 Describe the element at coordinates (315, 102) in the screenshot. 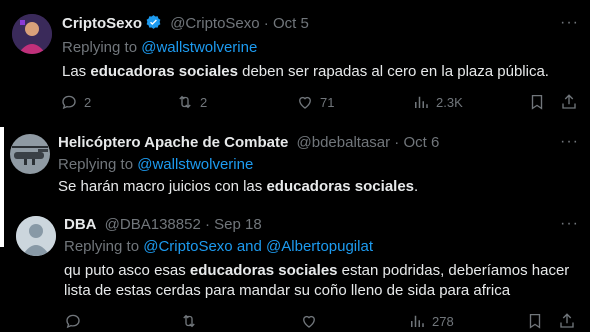

I see `like-button: 71` at that location.